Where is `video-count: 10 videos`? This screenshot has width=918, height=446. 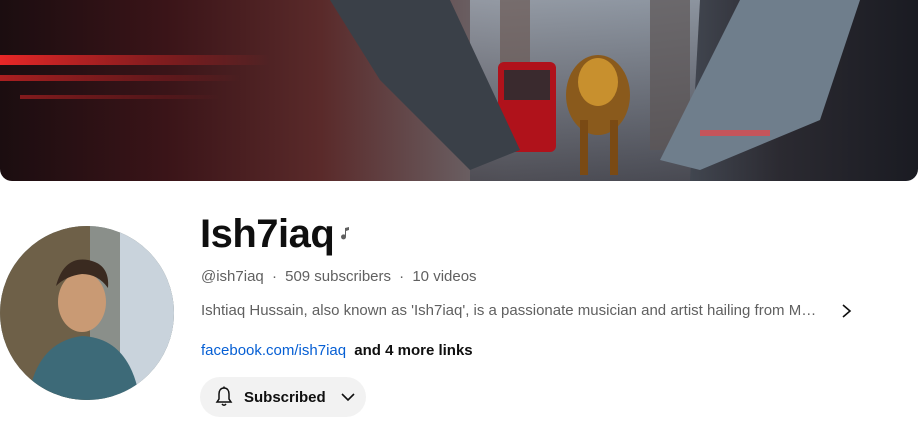
video-count: 10 videos is located at coordinates (444, 276).